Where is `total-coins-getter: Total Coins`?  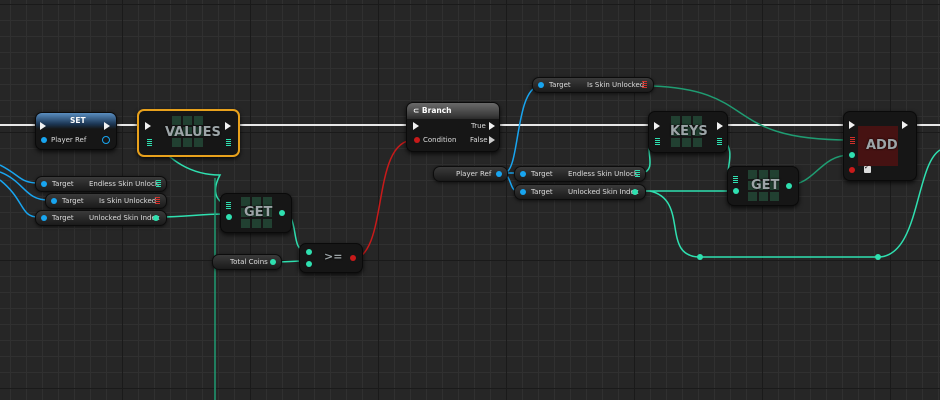 total-coins-getter: Total Coins is located at coordinates (247, 262).